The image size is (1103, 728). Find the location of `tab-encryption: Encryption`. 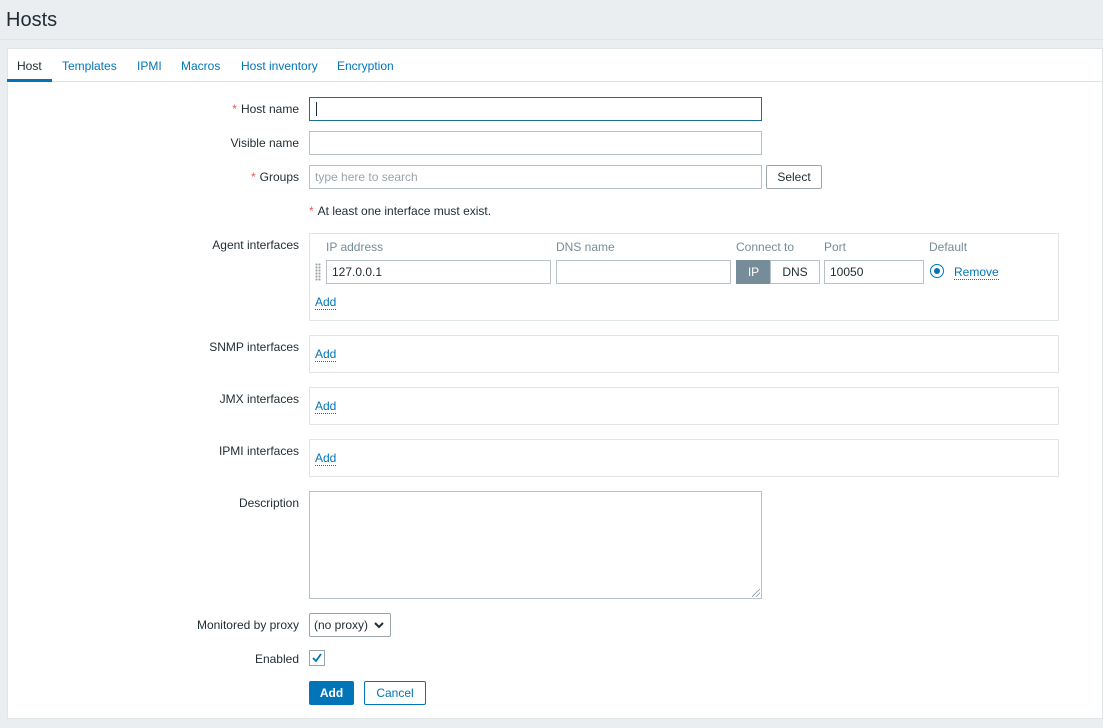

tab-encryption: Encryption is located at coordinates (365, 66).